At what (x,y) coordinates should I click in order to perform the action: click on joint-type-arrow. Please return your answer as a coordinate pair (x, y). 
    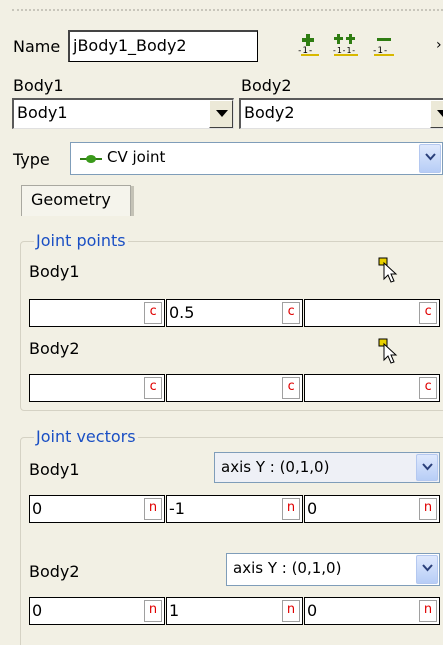
    Looking at the image, I should click on (430, 158).